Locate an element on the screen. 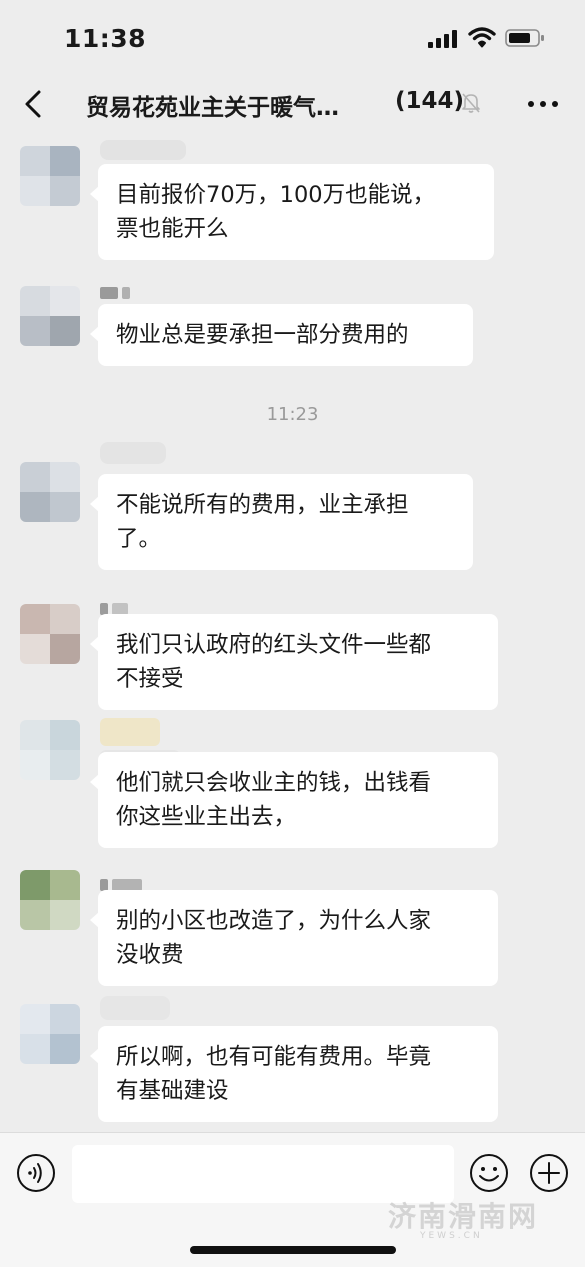 Image resolution: width=585 pixels, height=1267 pixels. message-line: 物业总是要承担一部分费用的 is located at coordinates (262, 335).